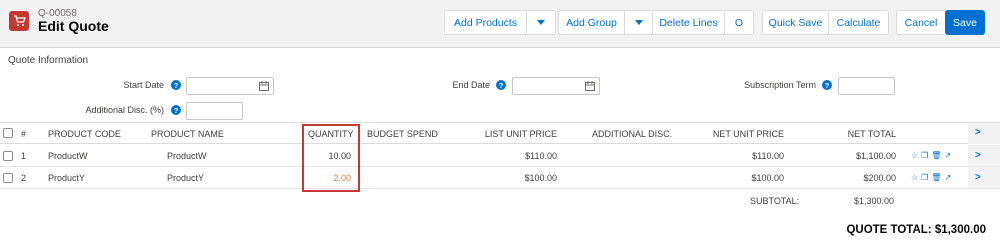 The image size is (1000, 245). What do you see at coordinates (780, 85) in the screenshot?
I see `subscription-term-label: Subscription Term` at bounding box center [780, 85].